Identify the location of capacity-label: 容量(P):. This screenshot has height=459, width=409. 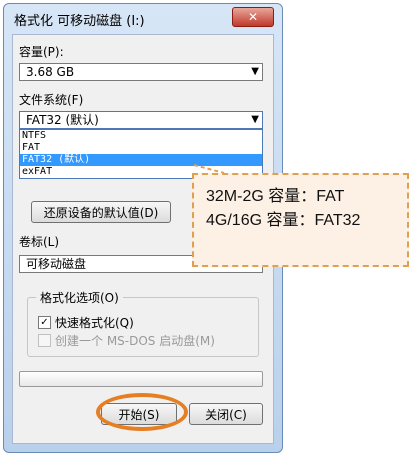
(41, 52).